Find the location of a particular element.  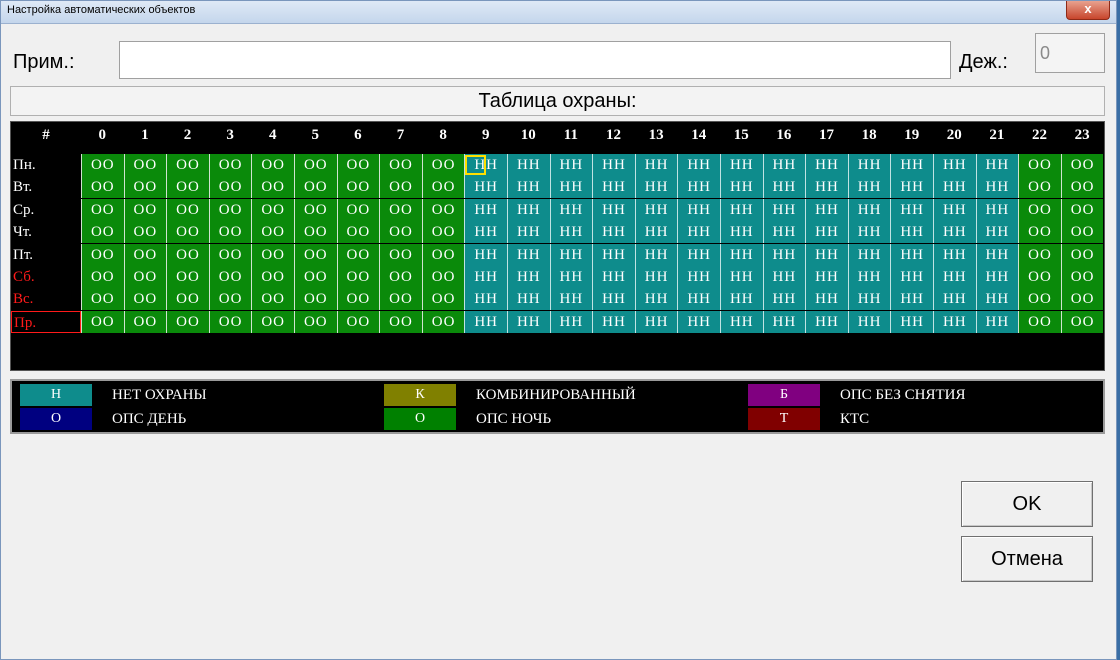

day-label: Пр. is located at coordinates (46, 321).